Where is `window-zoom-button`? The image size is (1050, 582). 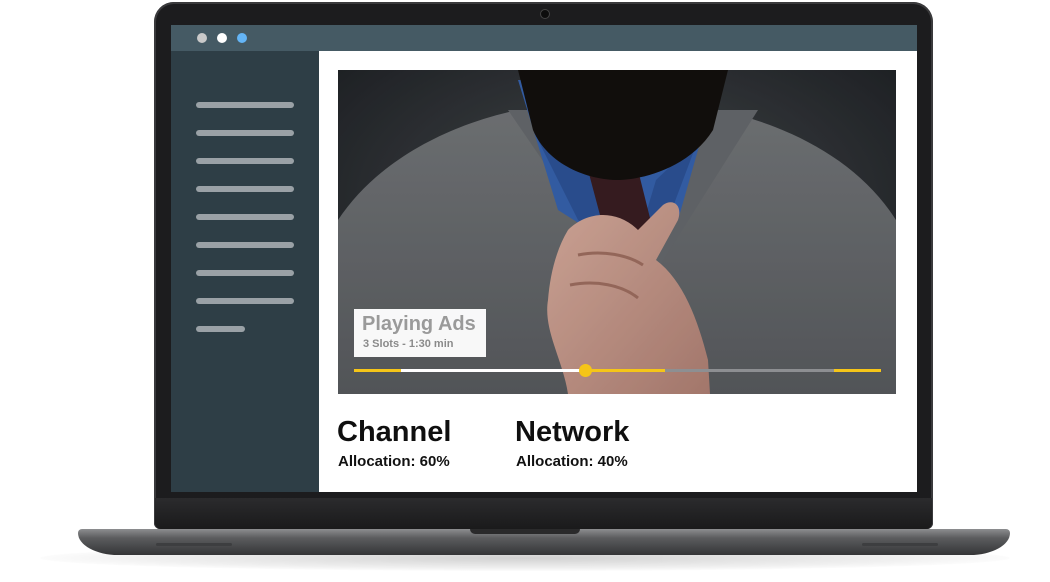
window-zoom-button is located at coordinates (242, 38).